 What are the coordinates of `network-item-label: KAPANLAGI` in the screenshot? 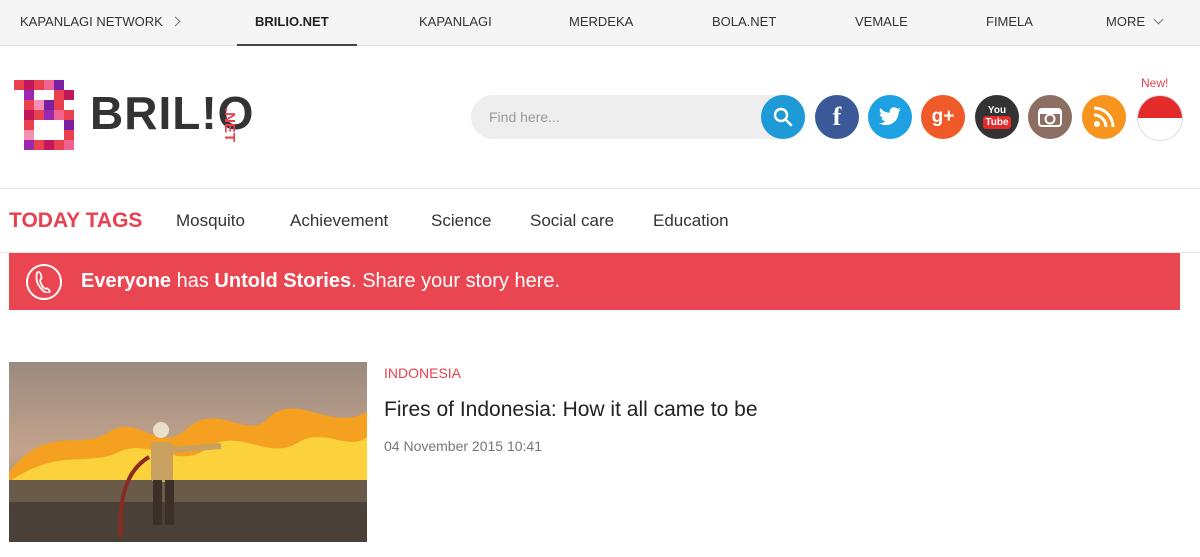 It's located at (455, 21).